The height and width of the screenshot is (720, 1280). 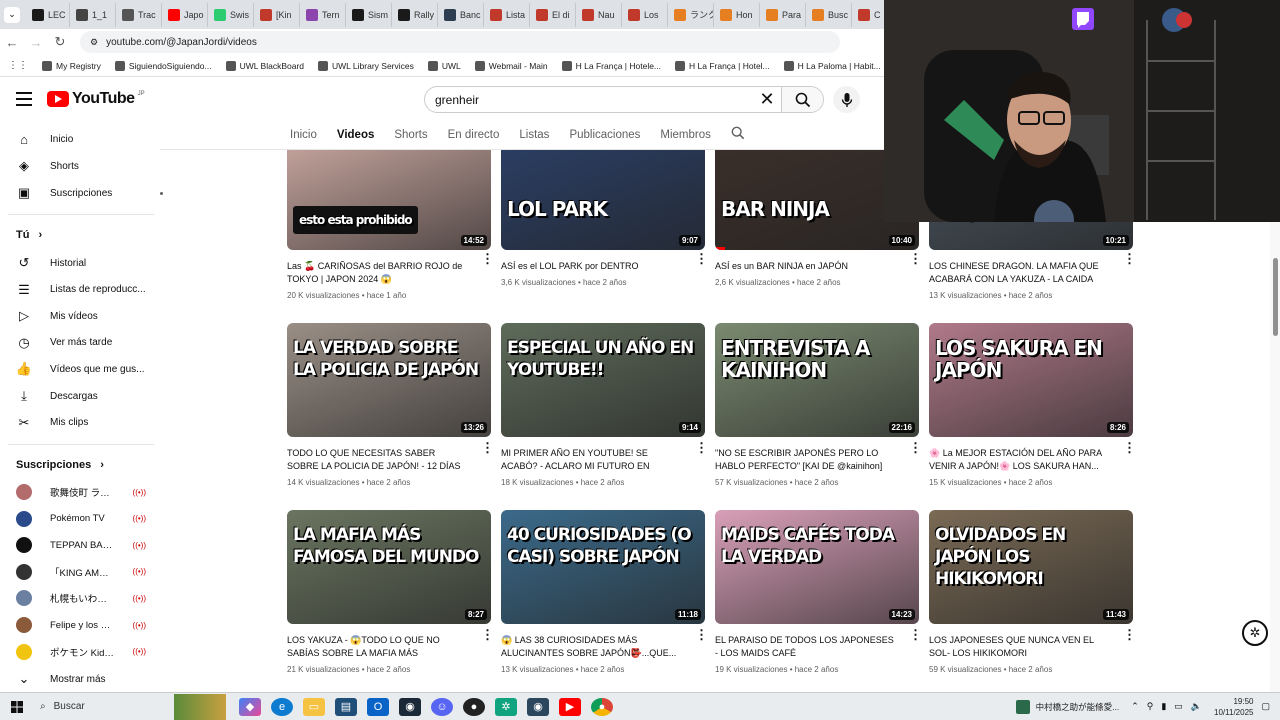 What do you see at coordinates (767, 99) in the screenshot?
I see `clear-search-icon: ✕` at bounding box center [767, 99].